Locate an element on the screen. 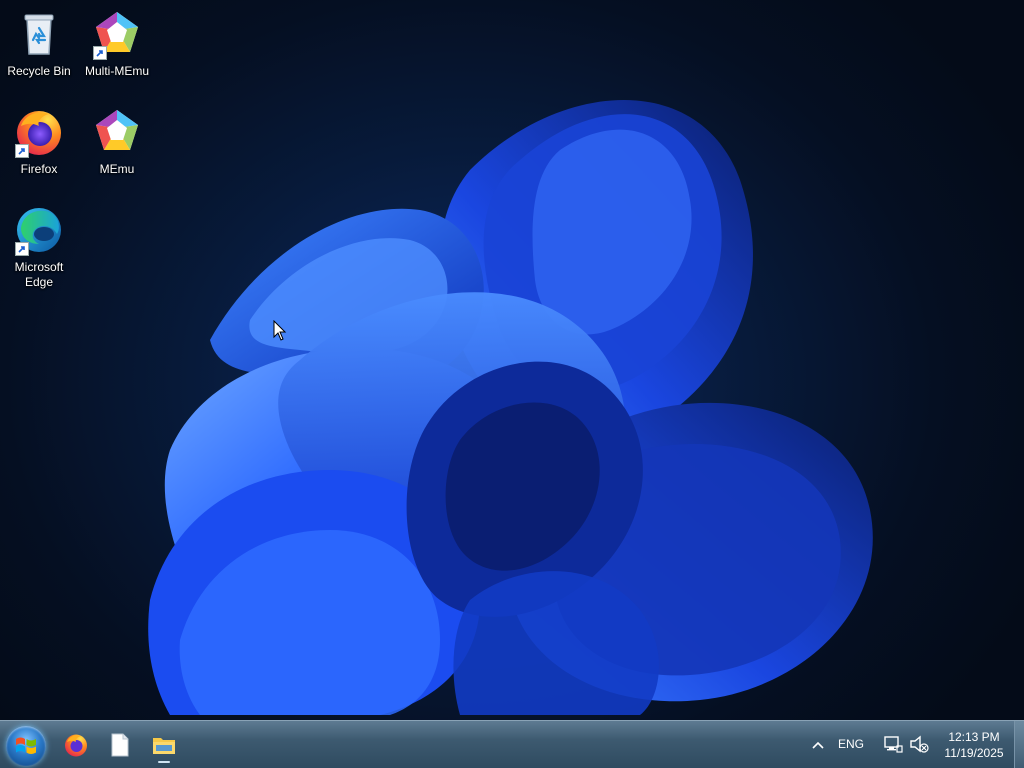  show-hidden-icons-button is located at coordinates (818, 745).